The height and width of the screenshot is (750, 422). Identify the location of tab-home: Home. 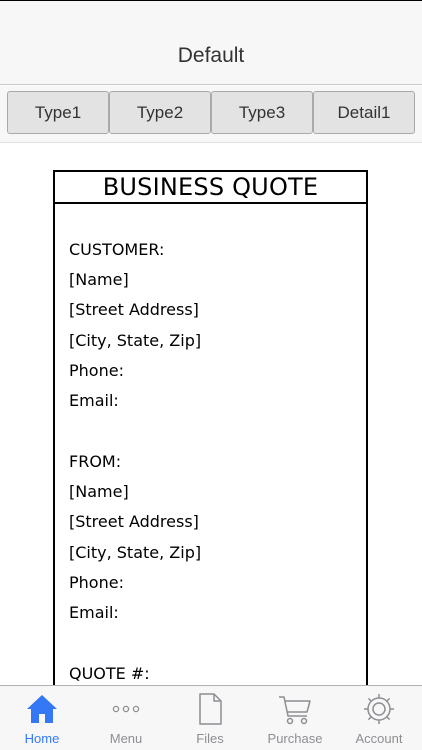
(42, 718).